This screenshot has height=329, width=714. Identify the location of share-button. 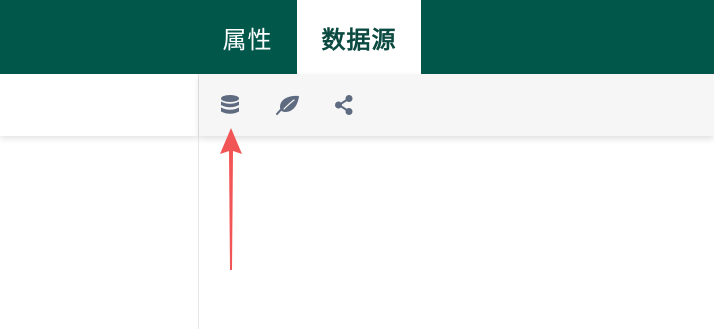
(344, 105).